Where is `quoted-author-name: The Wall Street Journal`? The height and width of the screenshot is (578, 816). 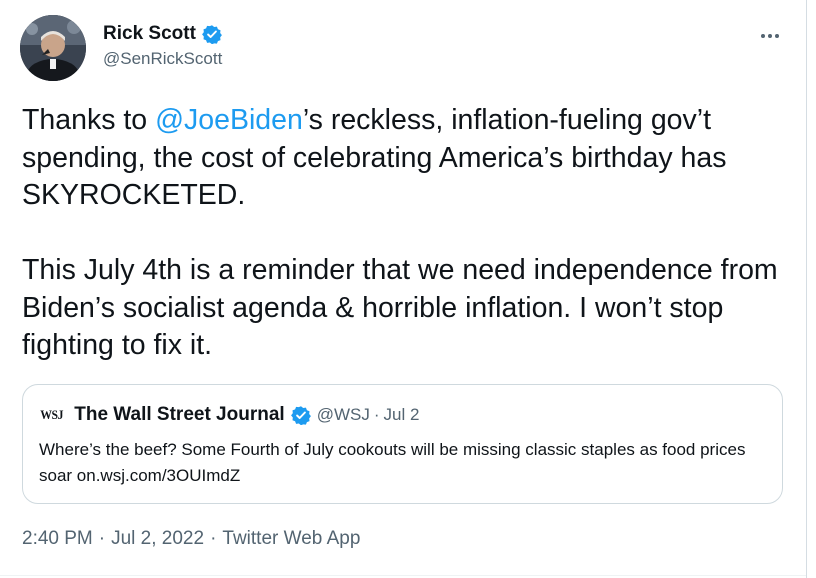 quoted-author-name: The Wall Street Journal is located at coordinates (179, 415).